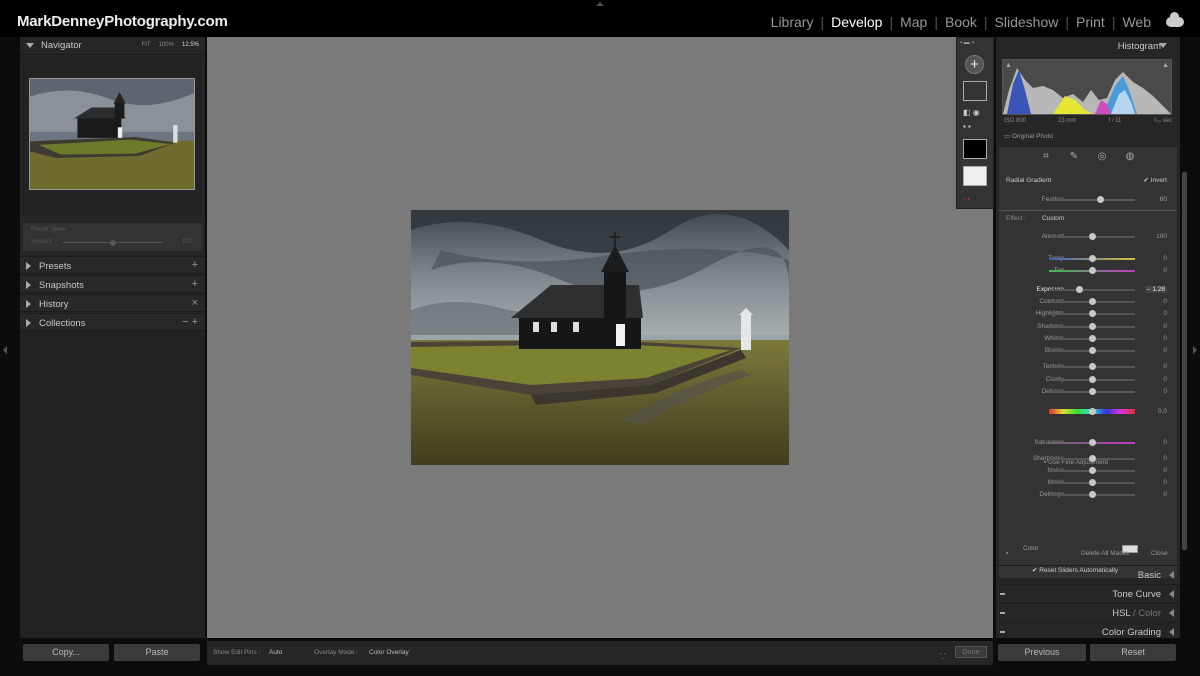  Describe the element at coordinates (195, 303) in the screenshot. I see `clear-history-button: ×` at that location.